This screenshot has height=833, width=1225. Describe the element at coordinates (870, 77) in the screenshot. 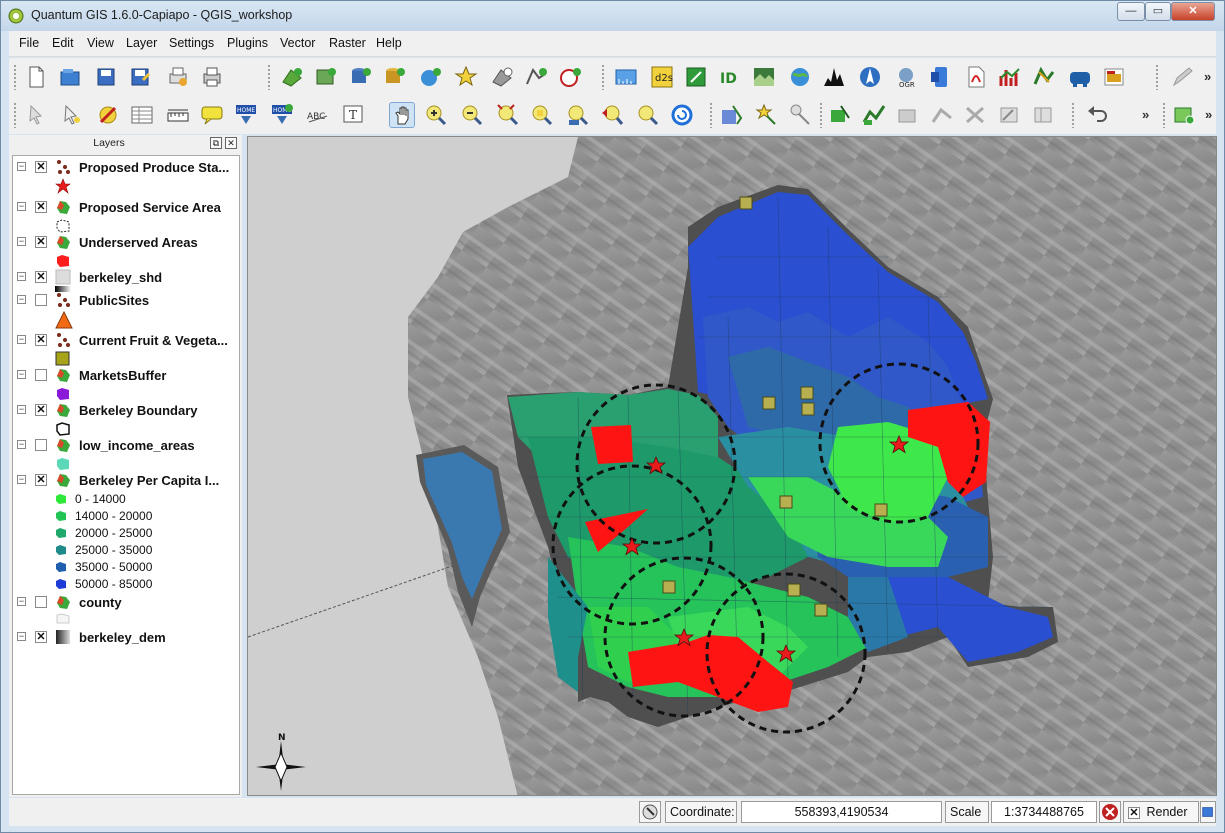

I see `north-arrow-icon` at that location.